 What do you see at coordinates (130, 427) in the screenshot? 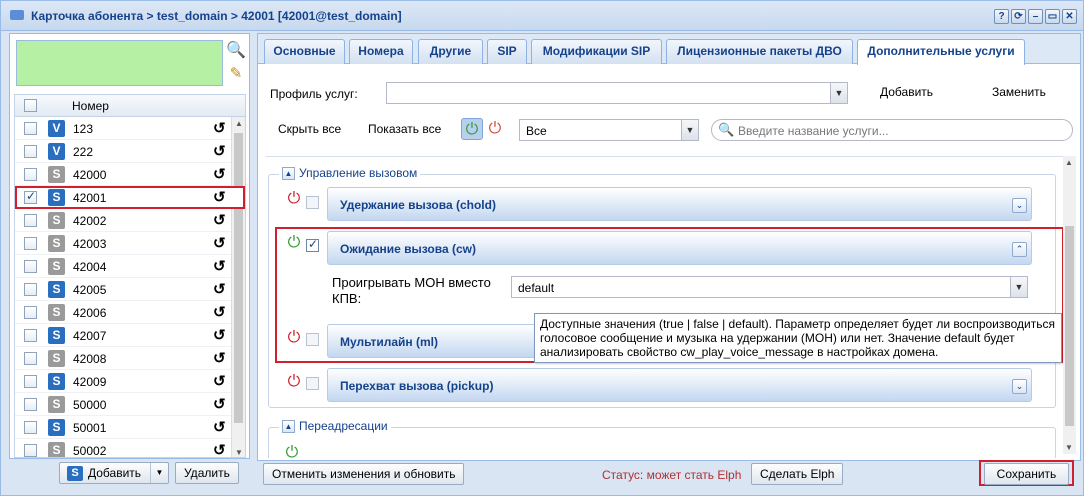
I see `table-row: S 50001 ↺` at bounding box center [130, 427].